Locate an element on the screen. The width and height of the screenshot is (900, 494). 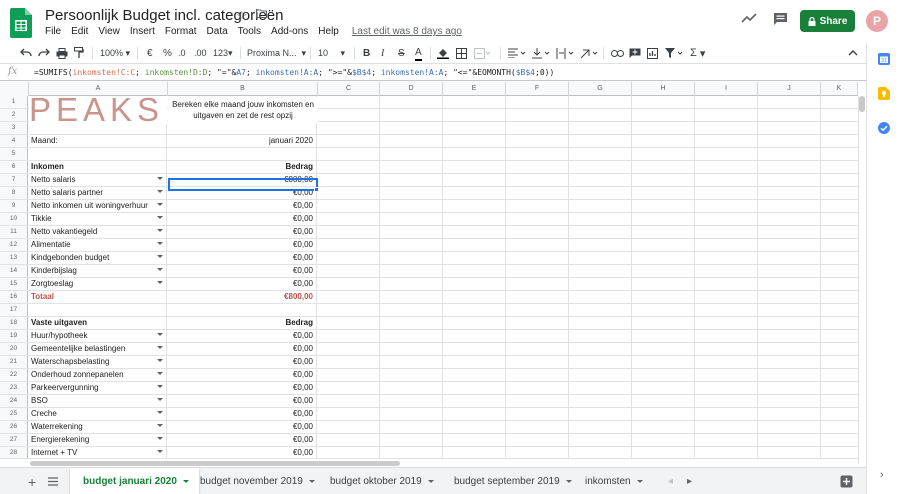
cell-a: Netto salaris is located at coordinates (98, 180).